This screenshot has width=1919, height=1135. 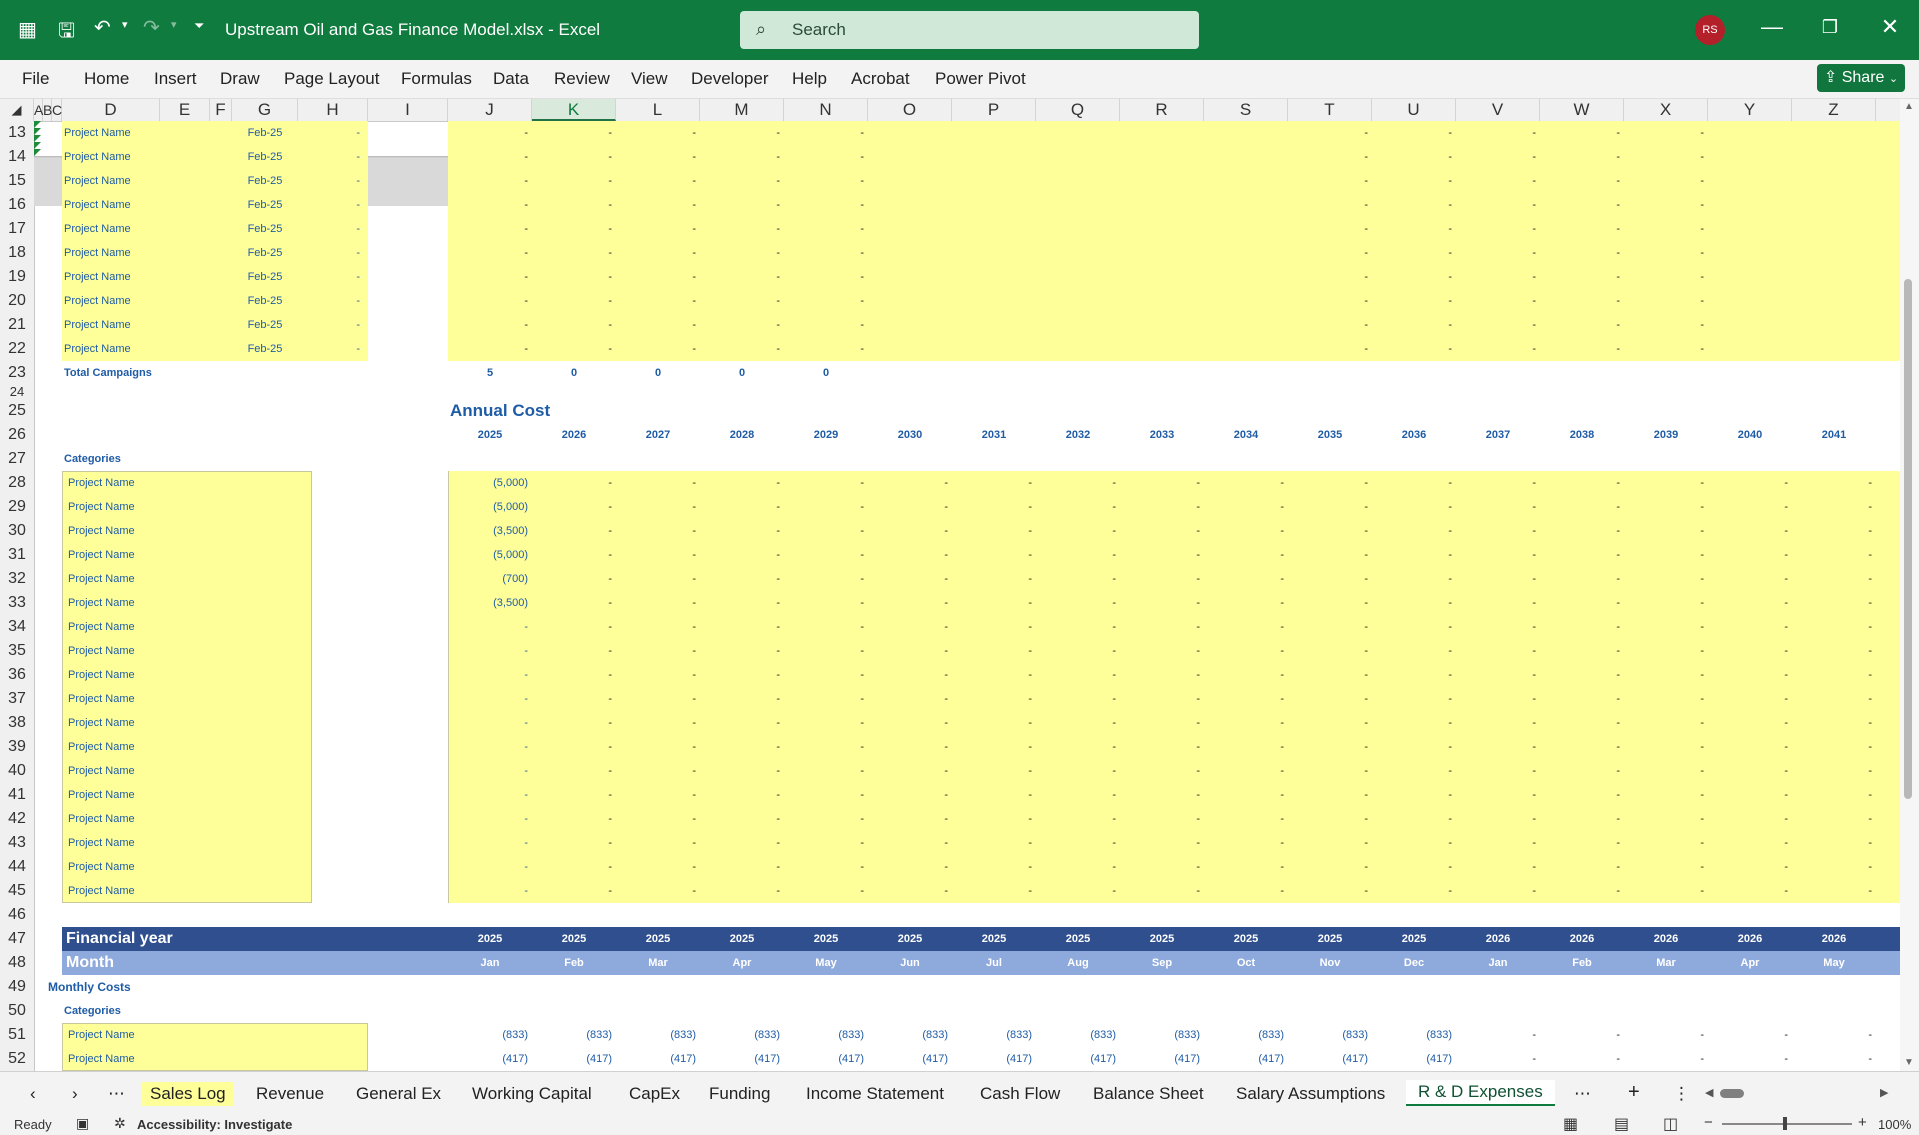 What do you see at coordinates (151, 27) in the screenshot?
I see `redo-icon: ↷` at bounding box center [151, 27].